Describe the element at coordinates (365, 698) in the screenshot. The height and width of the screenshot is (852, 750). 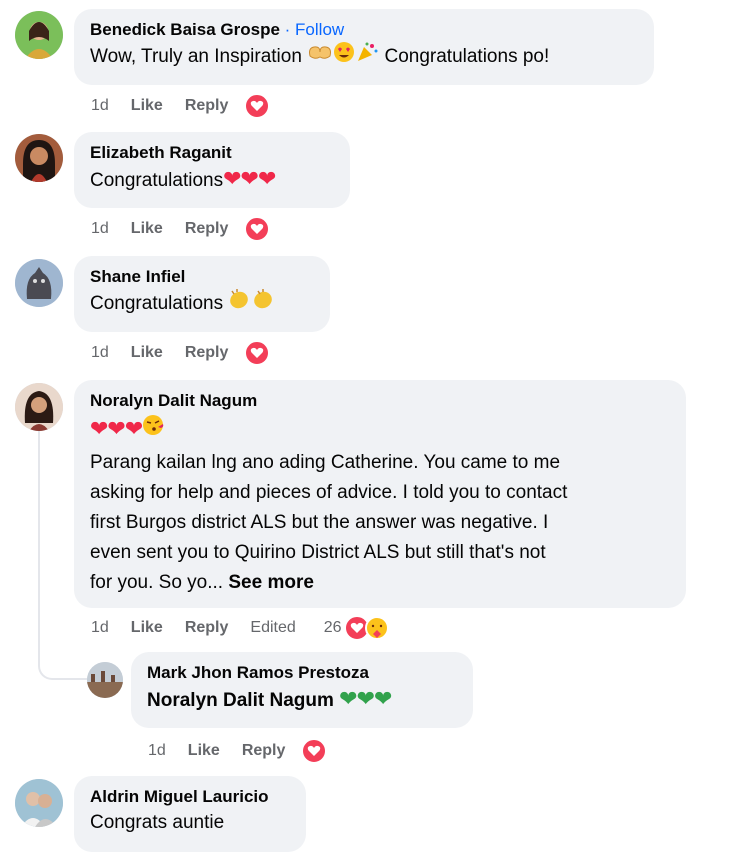
I see `green-hearts-emoji-icon: ❤❤❤` at that location.